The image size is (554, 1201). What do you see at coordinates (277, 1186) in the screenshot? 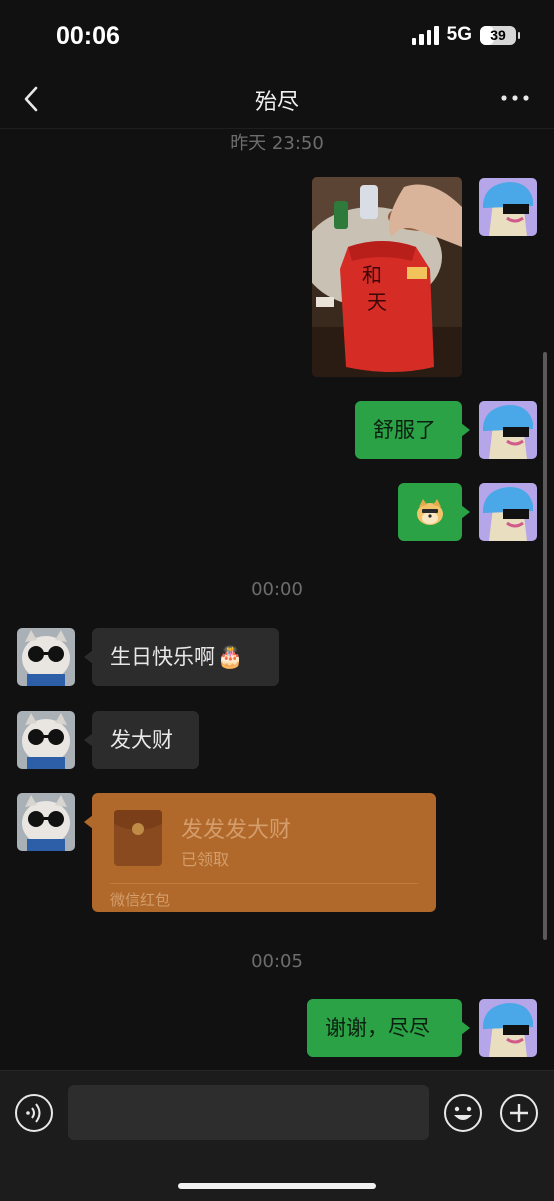
I see `home-indicator` at bounding box center [277, 1186].